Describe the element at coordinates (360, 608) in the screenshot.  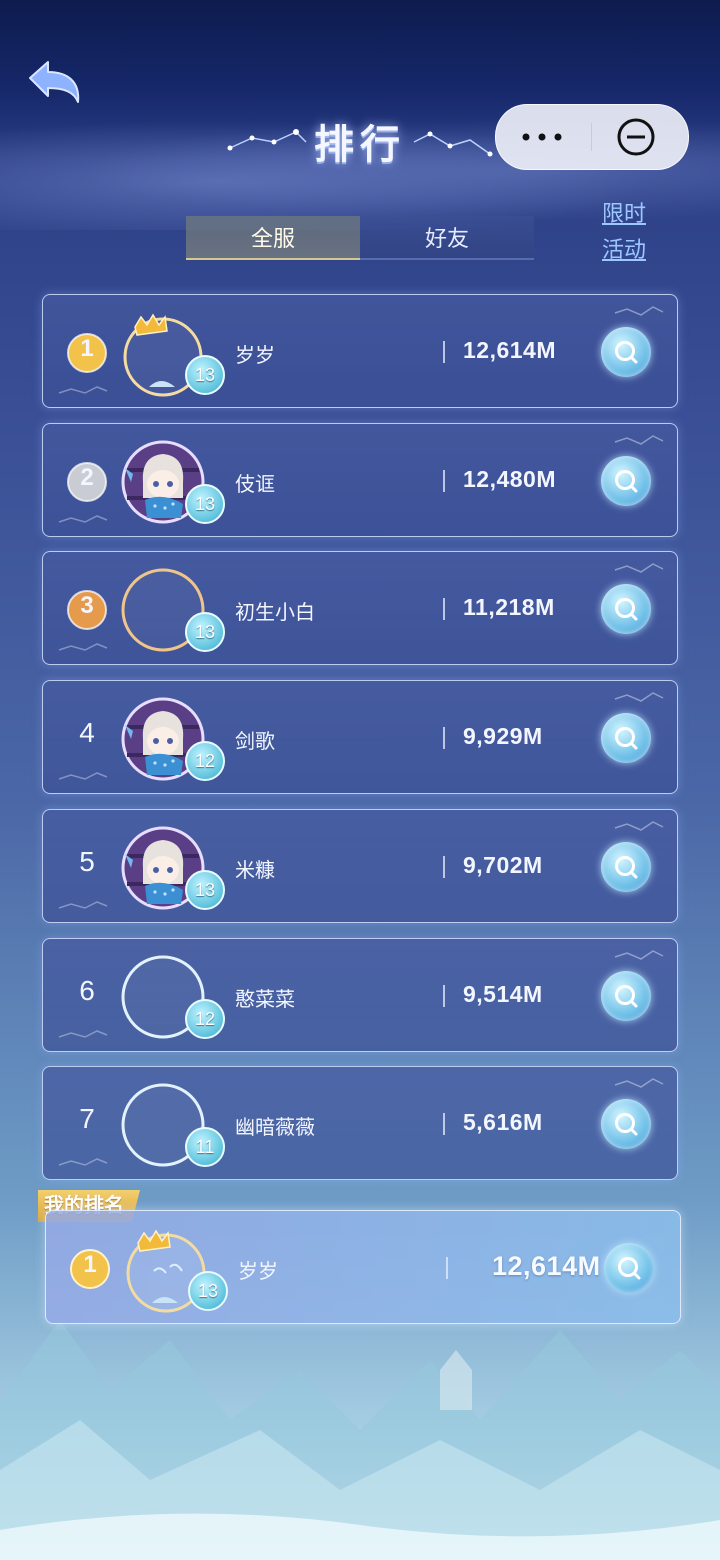
I see `ranking-row: 3 13 初生小白 11,218M` at that location.